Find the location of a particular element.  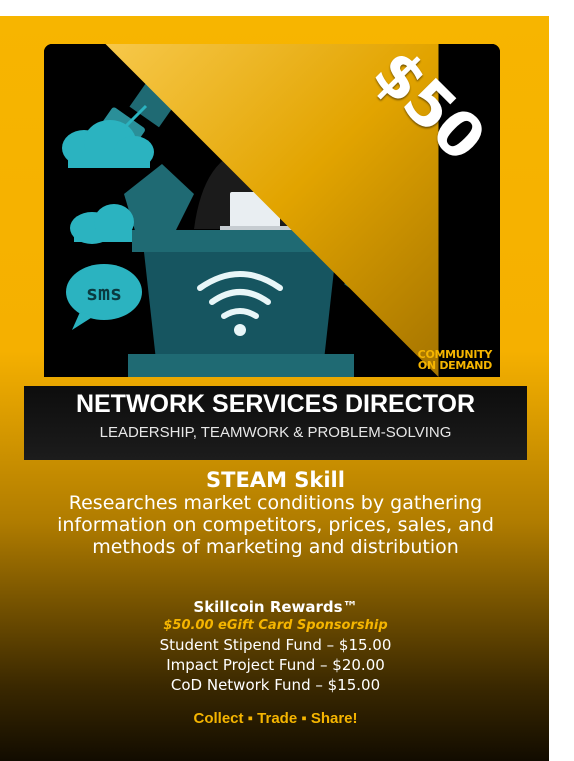

call-to-action: Collect ▪ Trade ▪ Share! is located at coordinates (275, 718).